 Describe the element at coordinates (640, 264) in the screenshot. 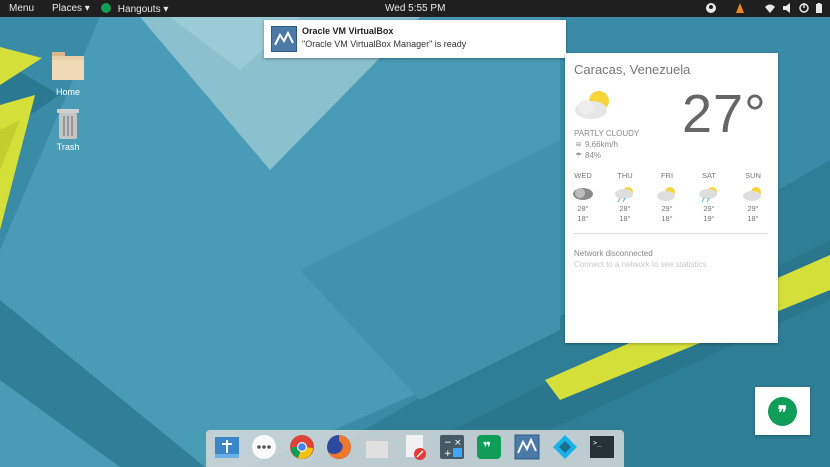

I see `network-hint: Connect to a network to see statistics` at that location.